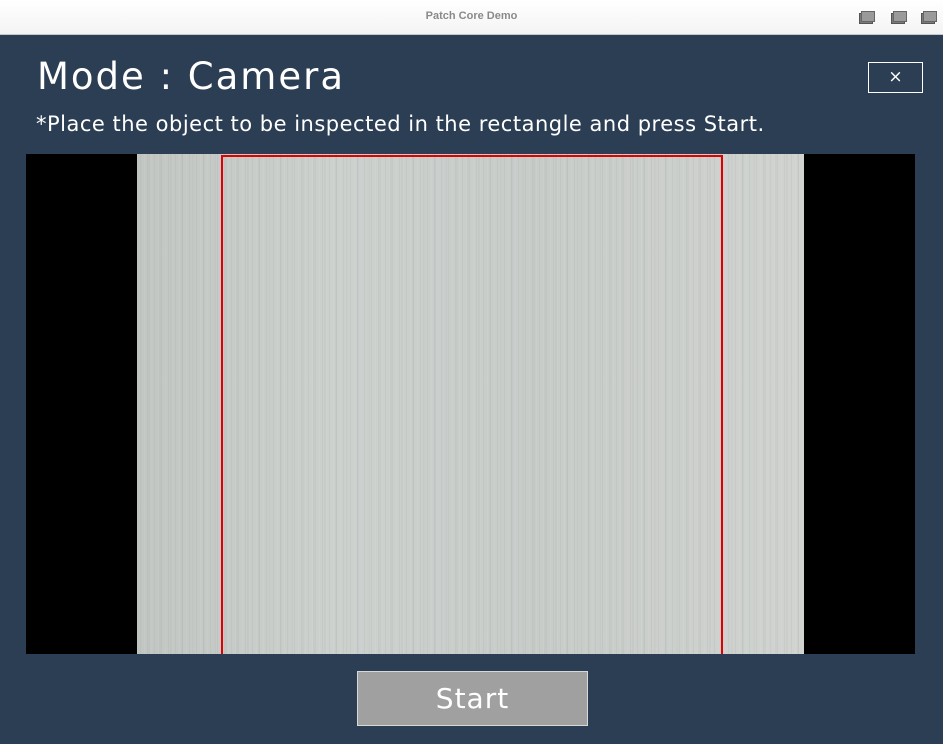 Image resolution: width=943 pixels, height=744 pixels. Describe the element at coordinates (472, 698) in the screenshot. I see `start-button: Start` at that location.